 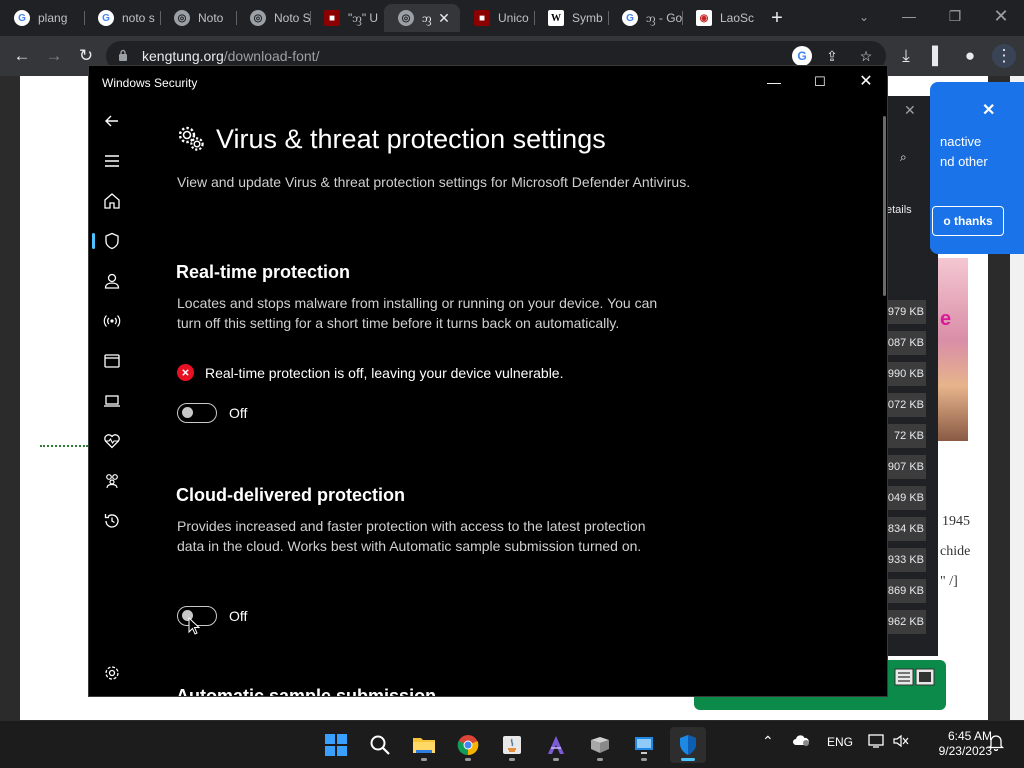 I want to click on font-app-icon, so click(x=556, y=745).